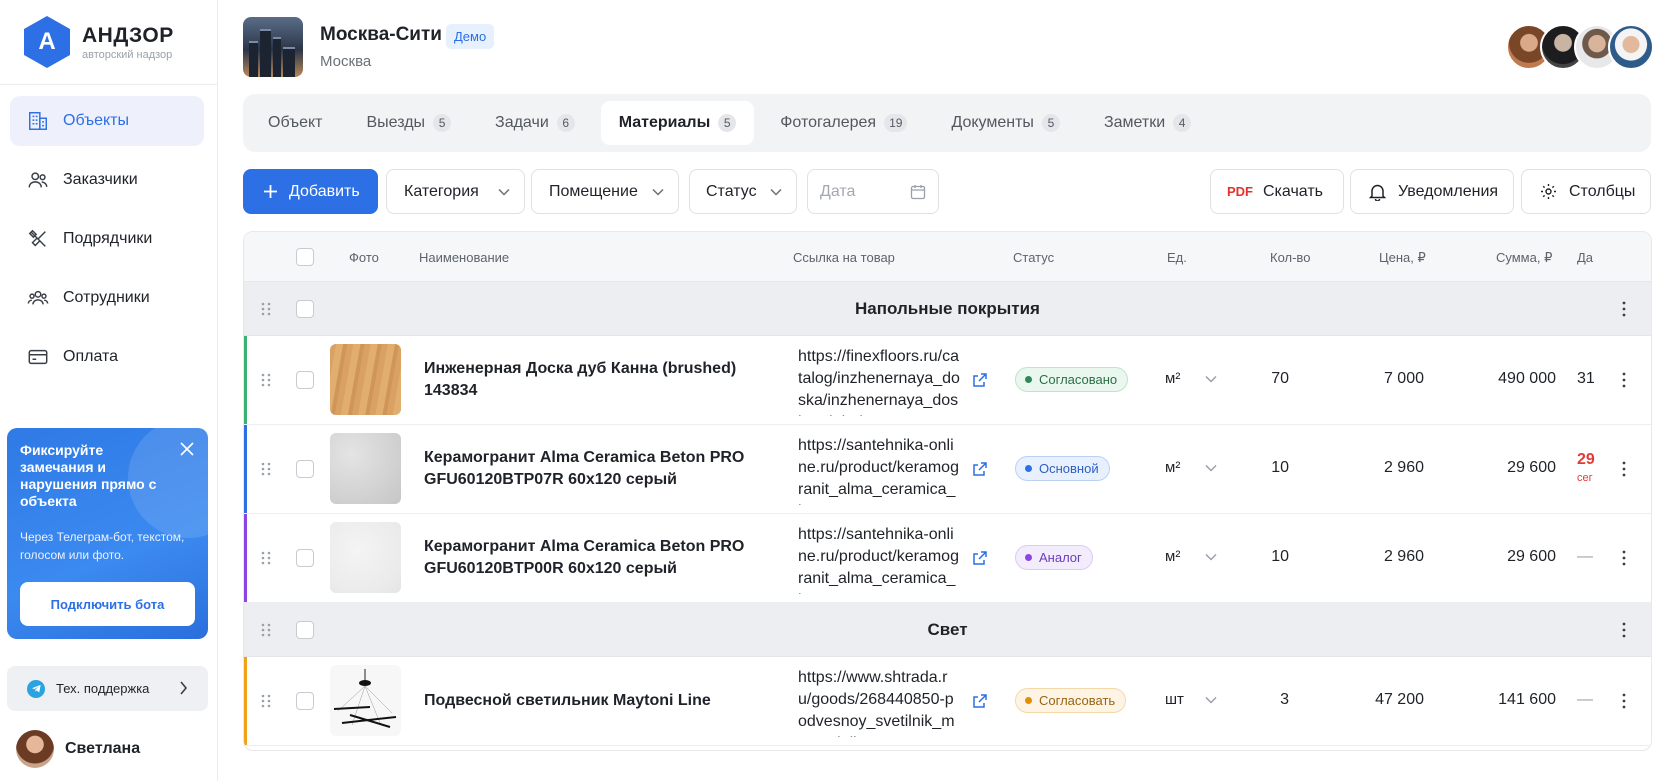 The width and height of the screenshot is (1673, 781). I want to click on tab-materials: Материалы 5, so click(677, 123).